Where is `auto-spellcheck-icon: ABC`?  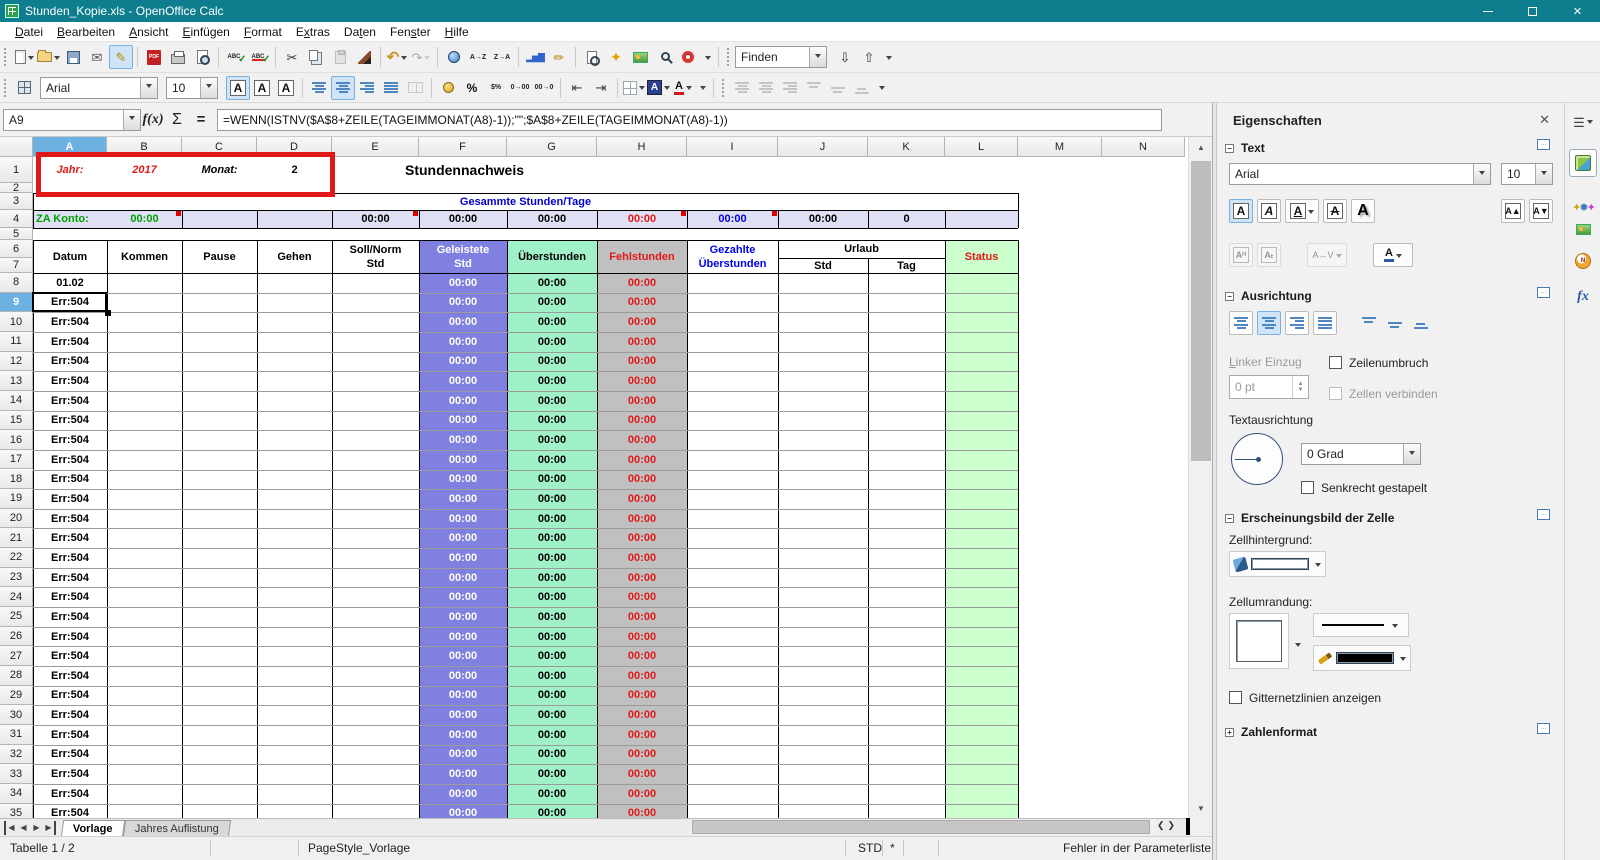
auto-spellcheck-icon: ABC is located at coordinates (259, 57).